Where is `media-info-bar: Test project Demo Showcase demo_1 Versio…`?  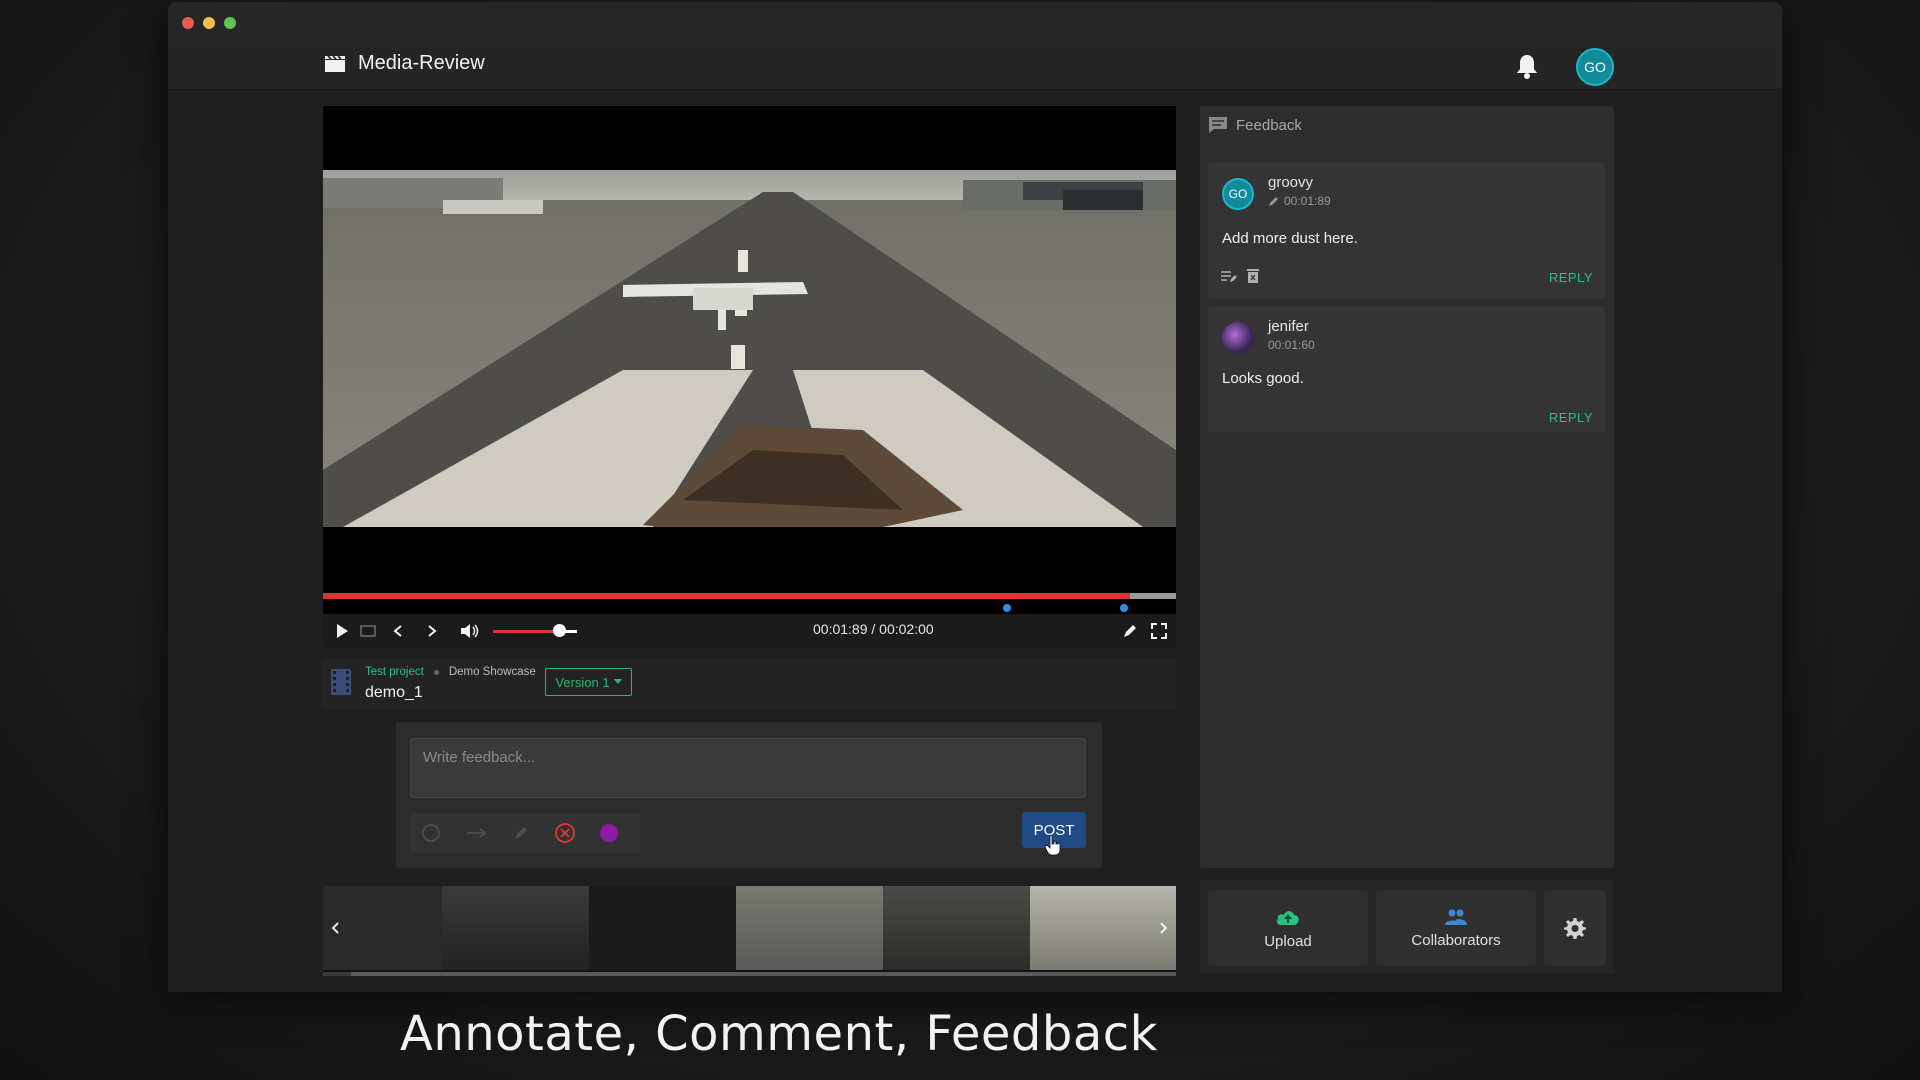 media-info-bar: Test project Demo Showcase demo_1 Versio… is located at coordinates (749, 684).